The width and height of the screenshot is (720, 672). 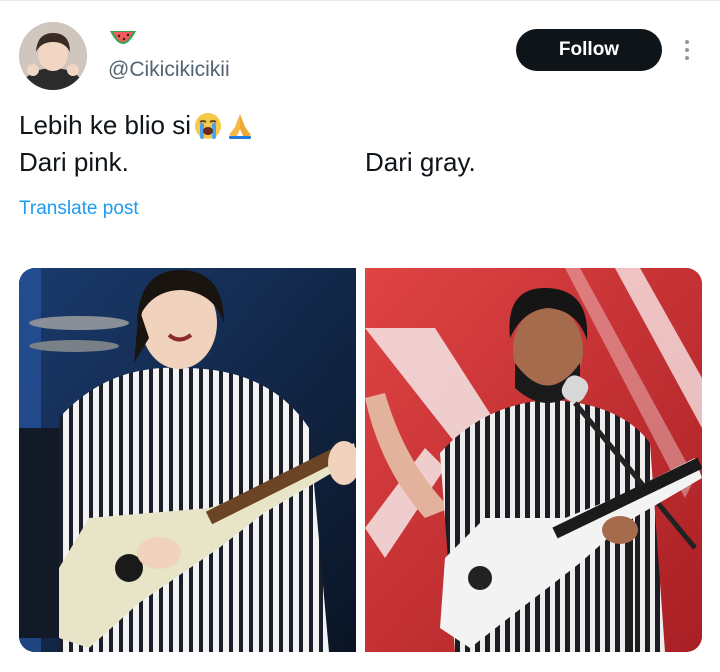 I want to click on top-divider, so click(x=360, y=0).